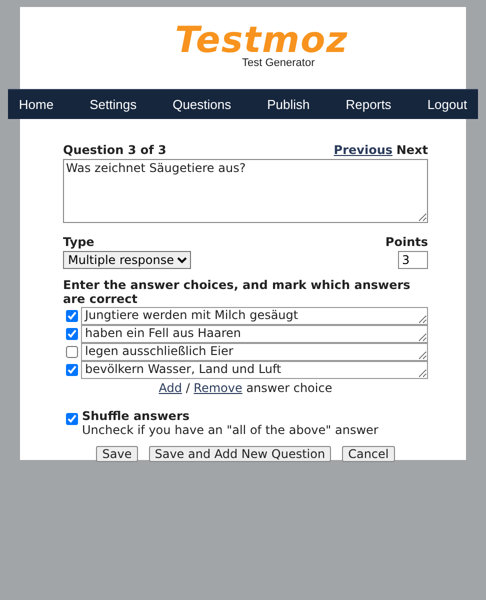  What do you see at coordinates (72, 419) in the screenshot?
I see `shuffle-checkbox` at bounding box center [72, 419].